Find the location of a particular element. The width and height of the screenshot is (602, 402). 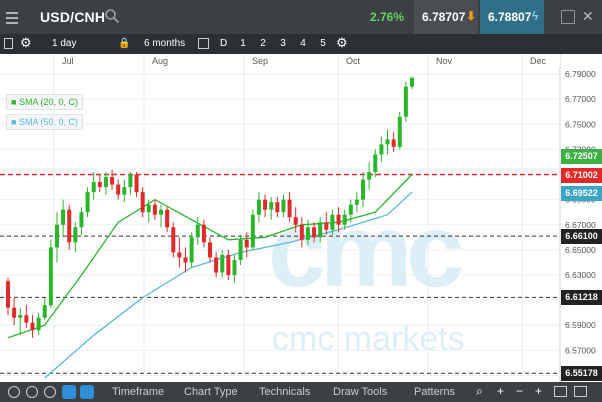

y-tick-label: 6.75000 is located at coordinates (580, 124).